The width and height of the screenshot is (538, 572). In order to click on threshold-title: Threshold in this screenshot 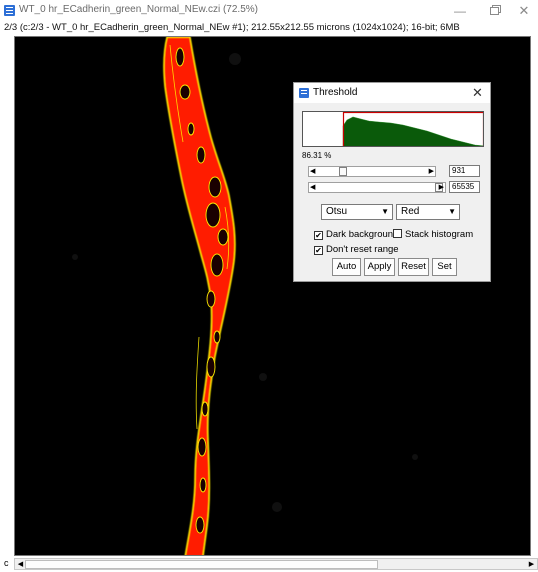, I will do `click(335, 92)`.